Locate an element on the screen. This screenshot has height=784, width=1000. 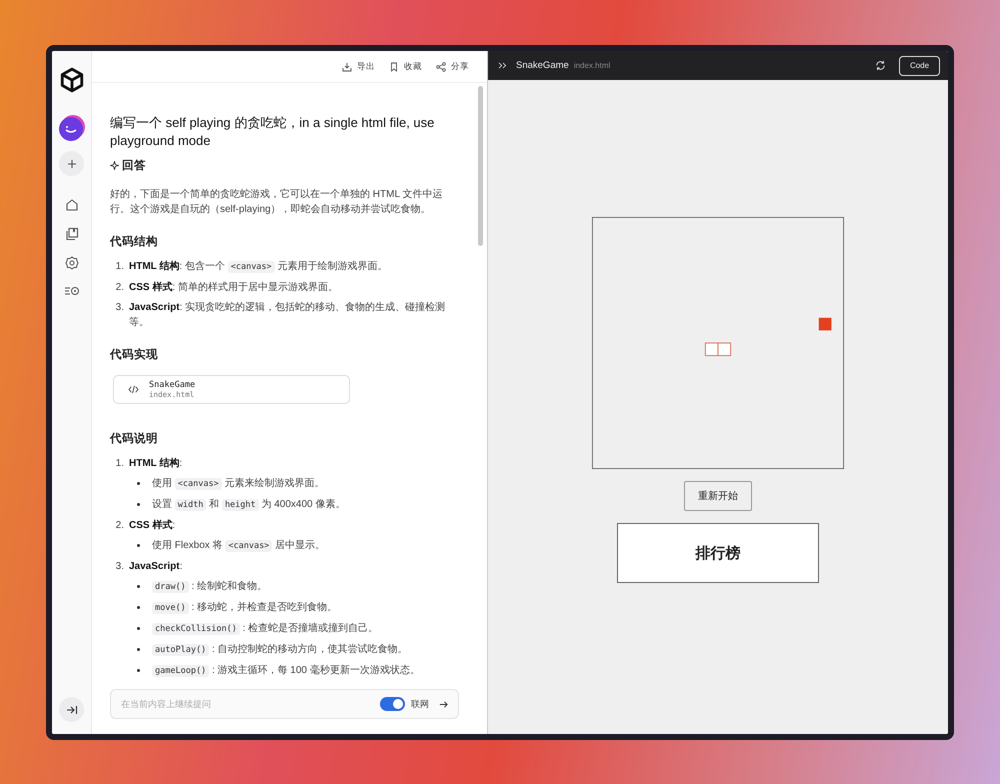
share-icon is located at coordinates (441, 67).